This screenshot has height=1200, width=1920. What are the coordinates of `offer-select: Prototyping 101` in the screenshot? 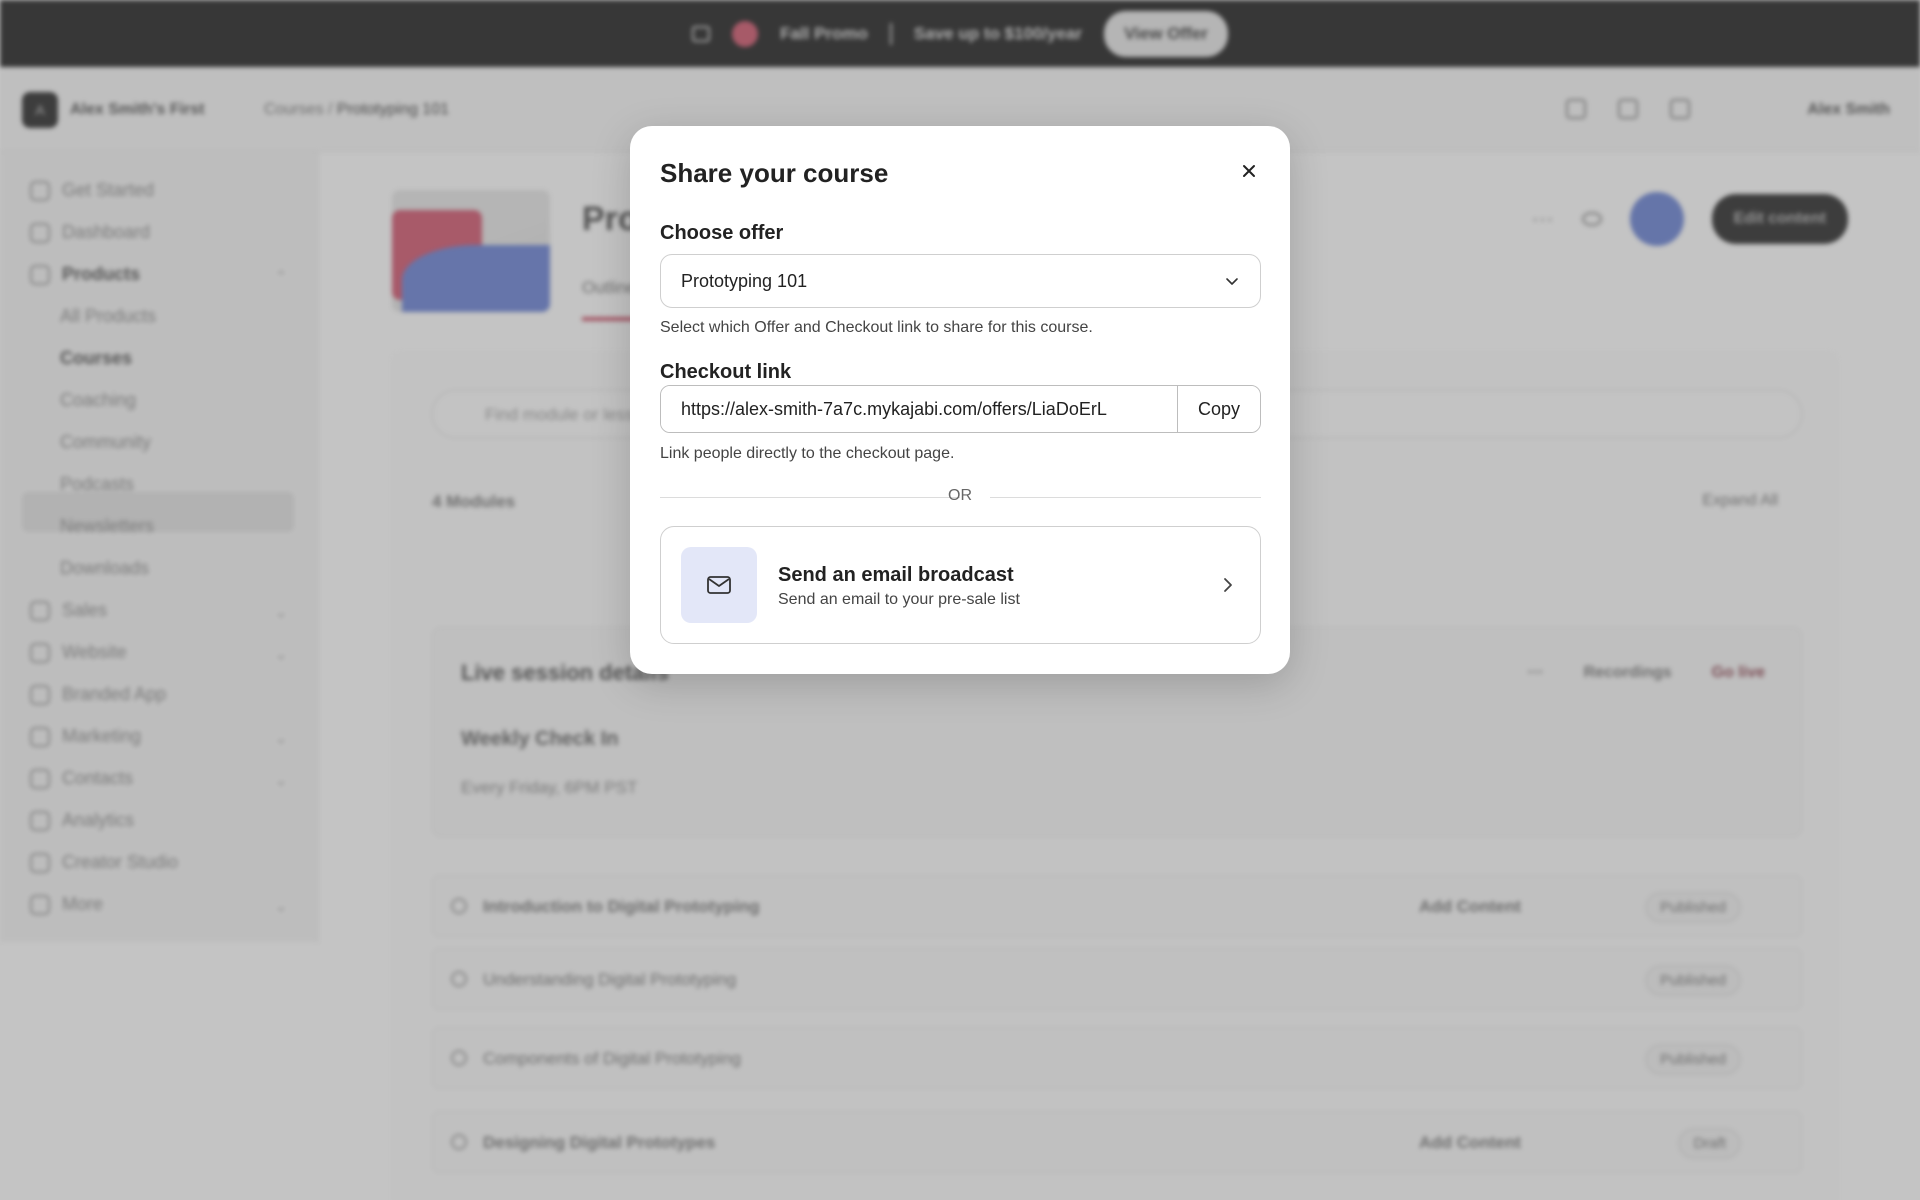 It's located at (960, 281).